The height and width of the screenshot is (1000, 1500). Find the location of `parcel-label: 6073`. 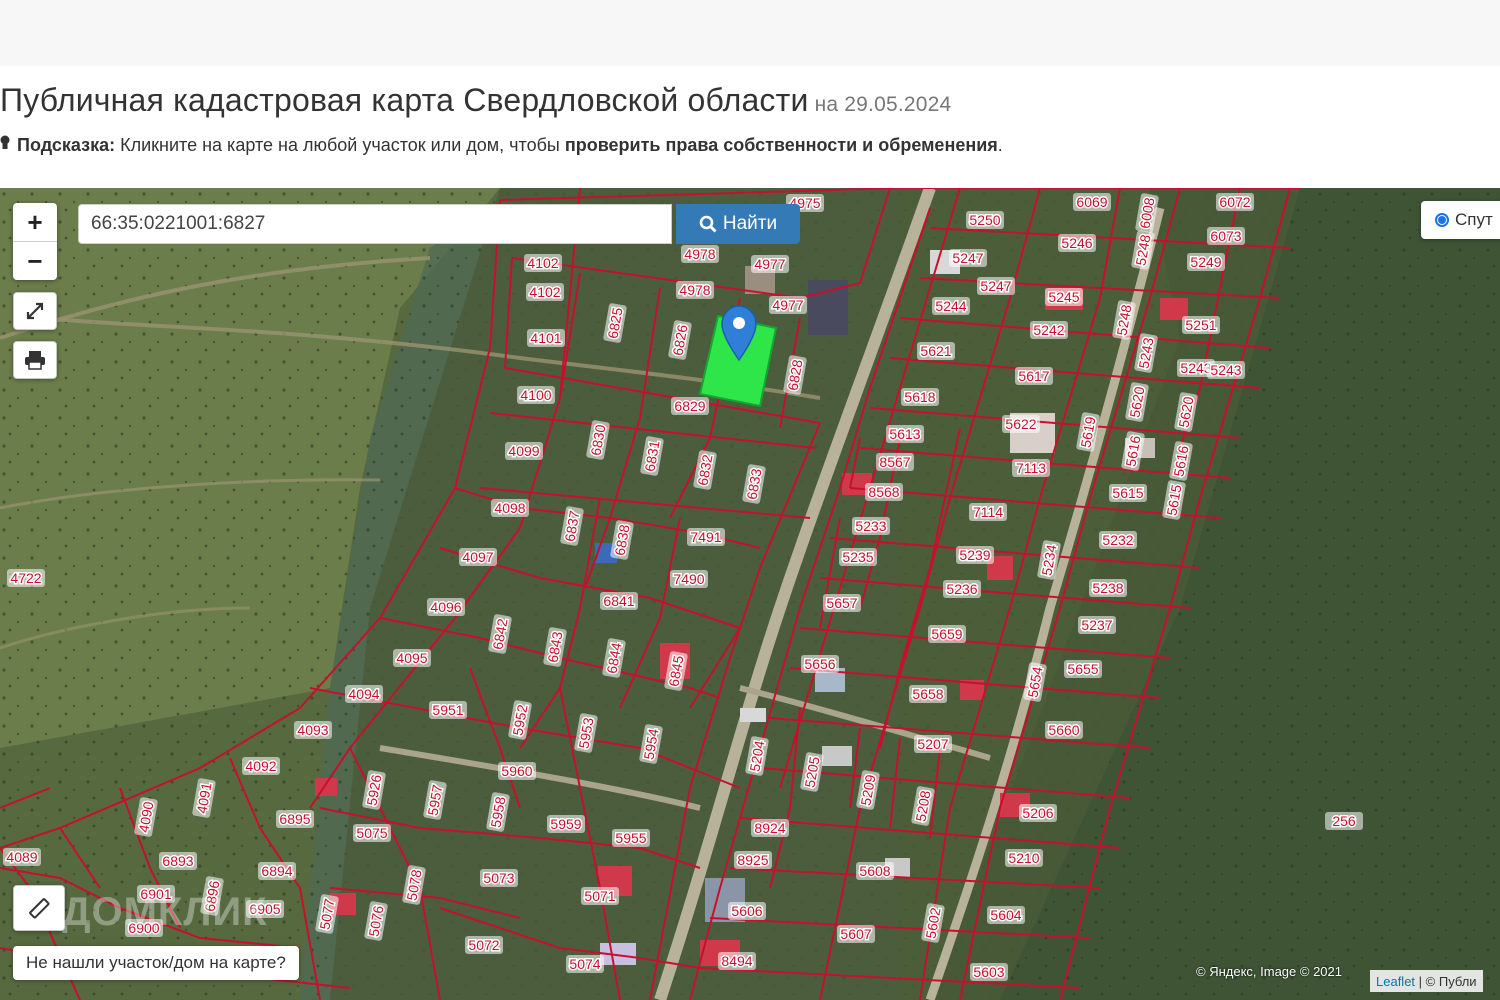

parcel-label: 6073 is located at coordinates (1226, 236).